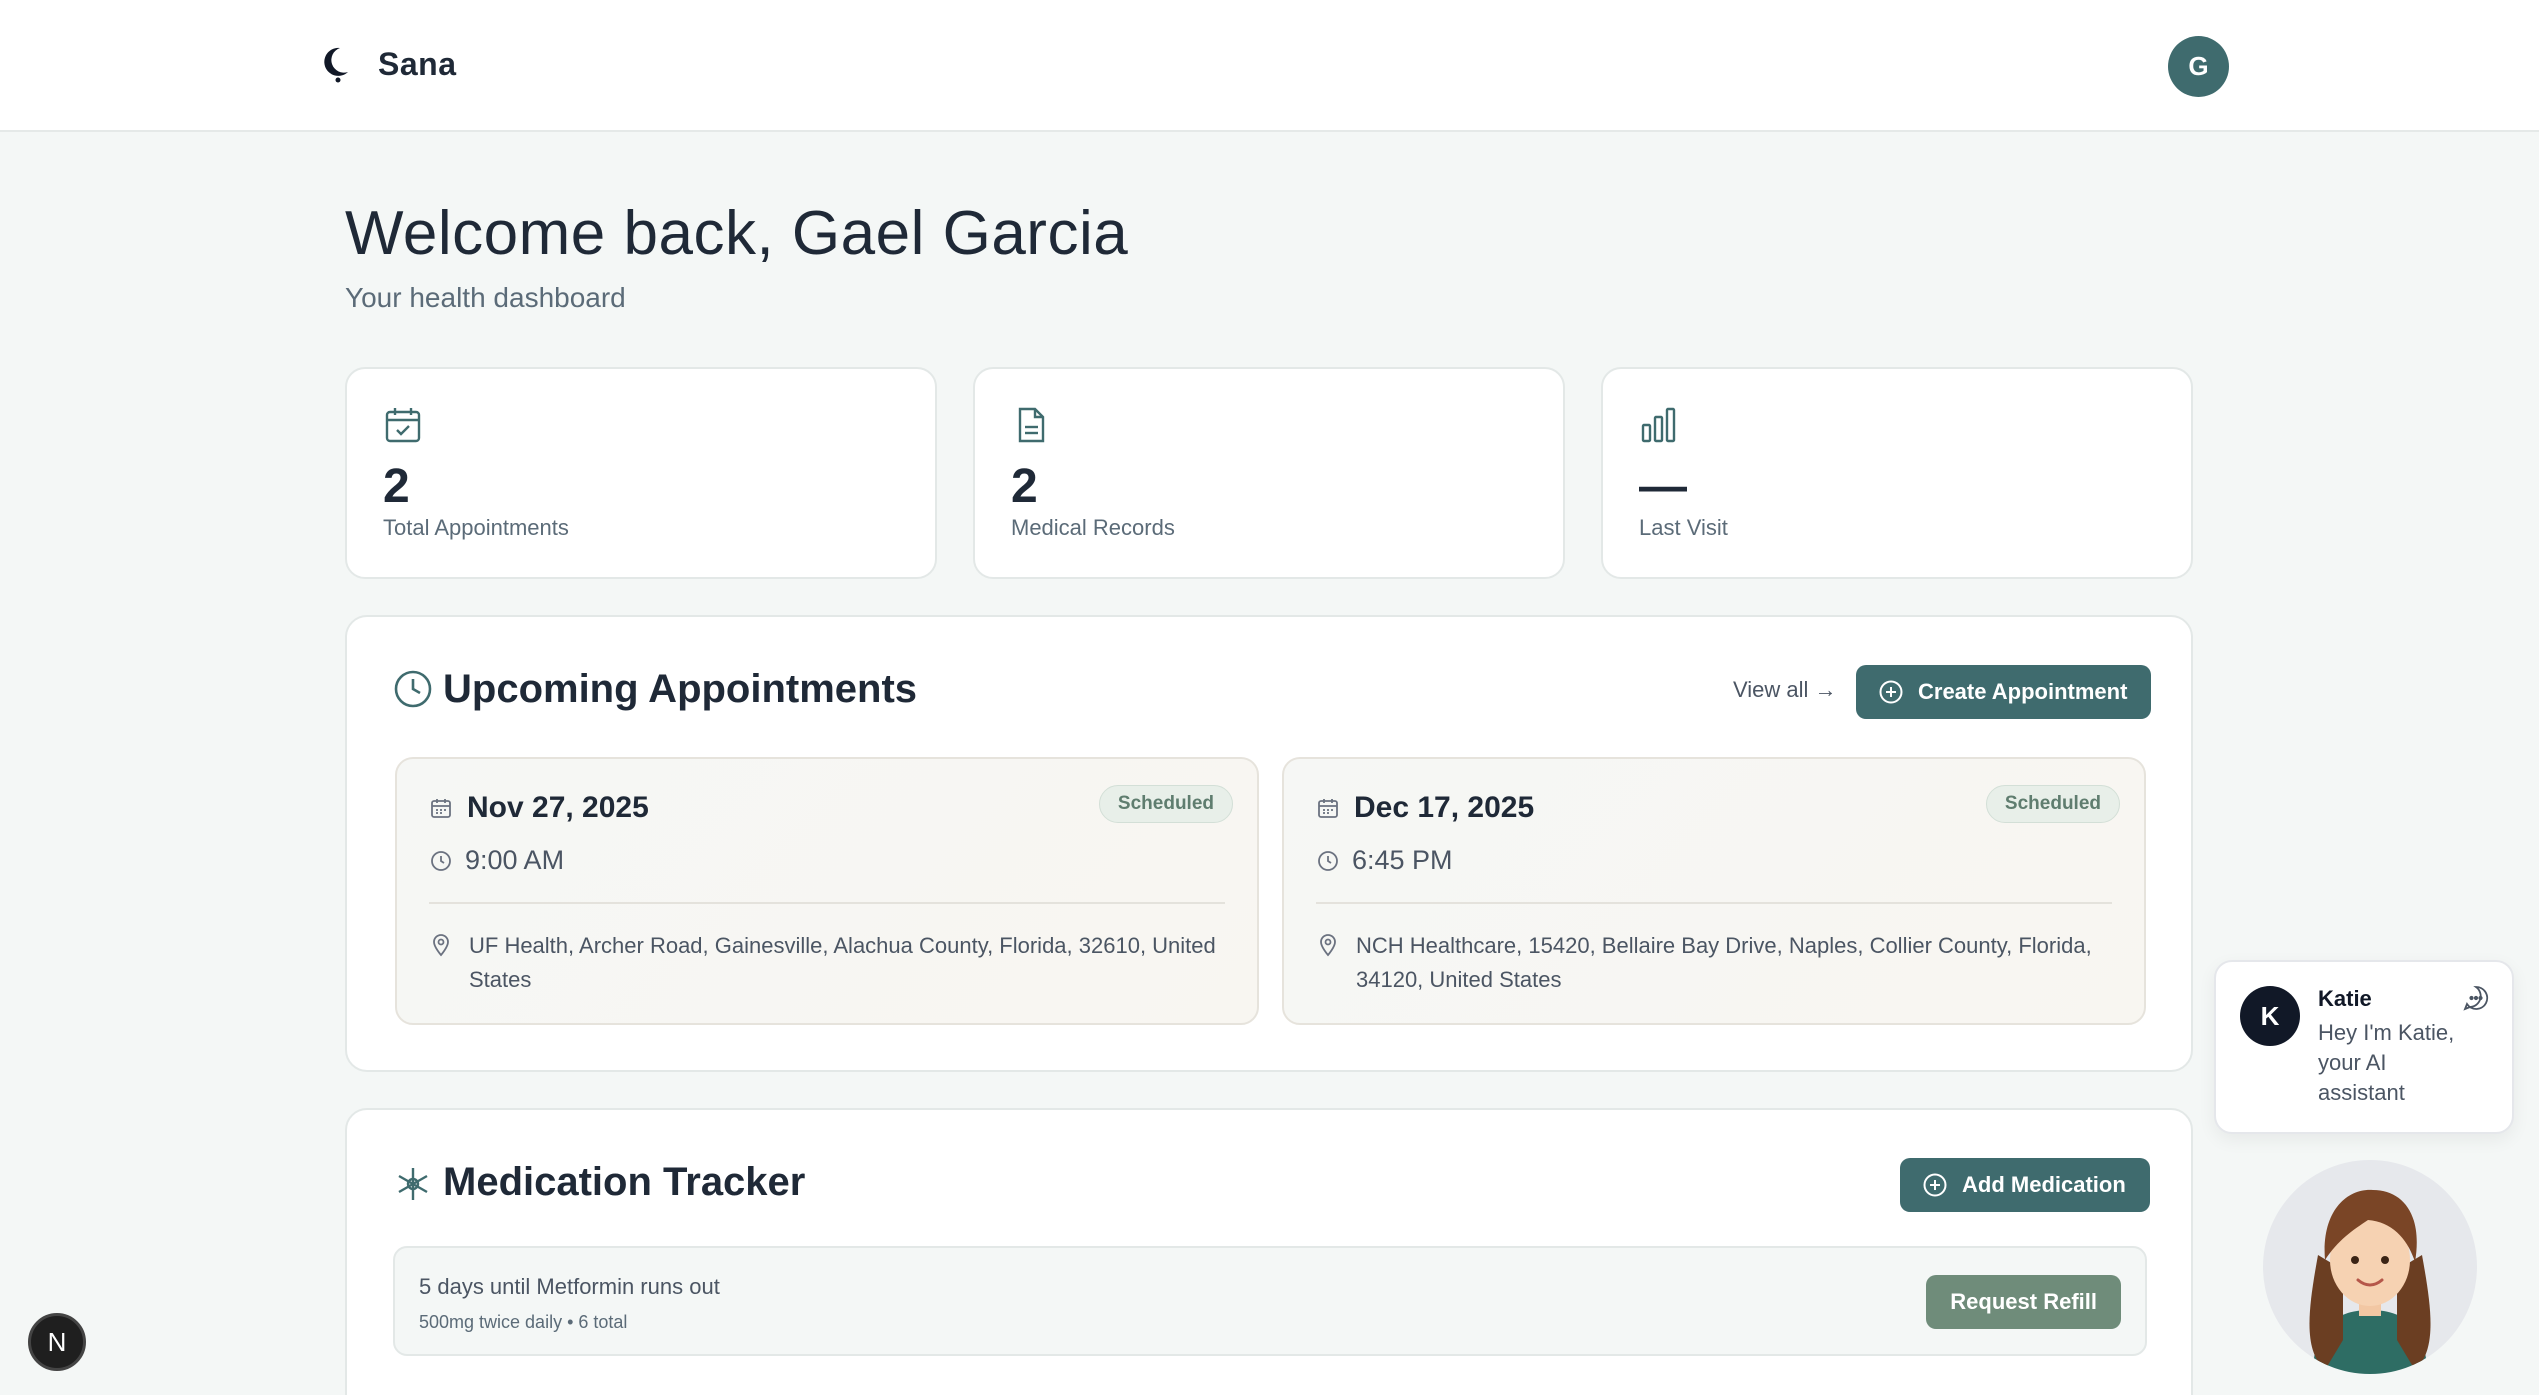  Describe the element at coordinates (417, 63) in the screenshot. I see `brand-name: Sana` at that location.